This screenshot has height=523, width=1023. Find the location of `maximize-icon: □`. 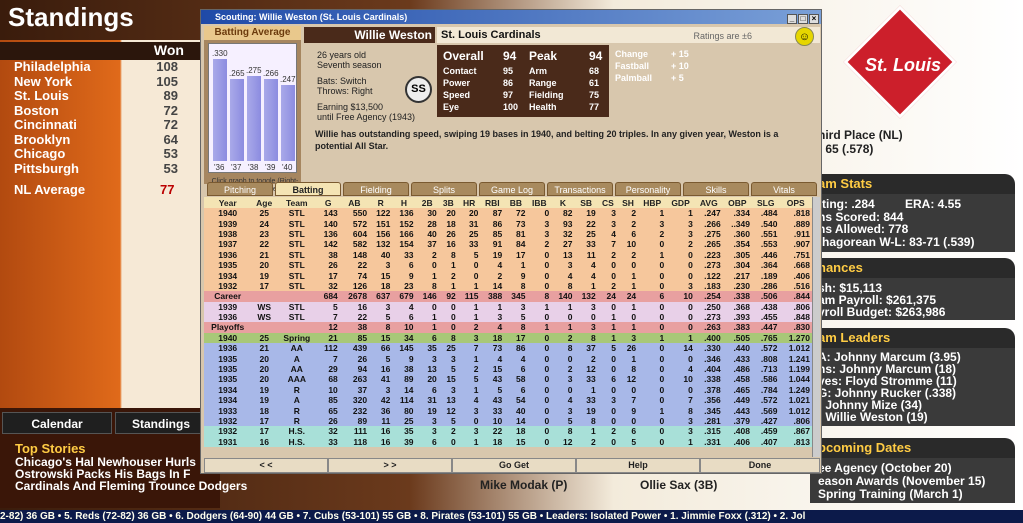

maximize-icon: □ is located at coordinates (803, 19).